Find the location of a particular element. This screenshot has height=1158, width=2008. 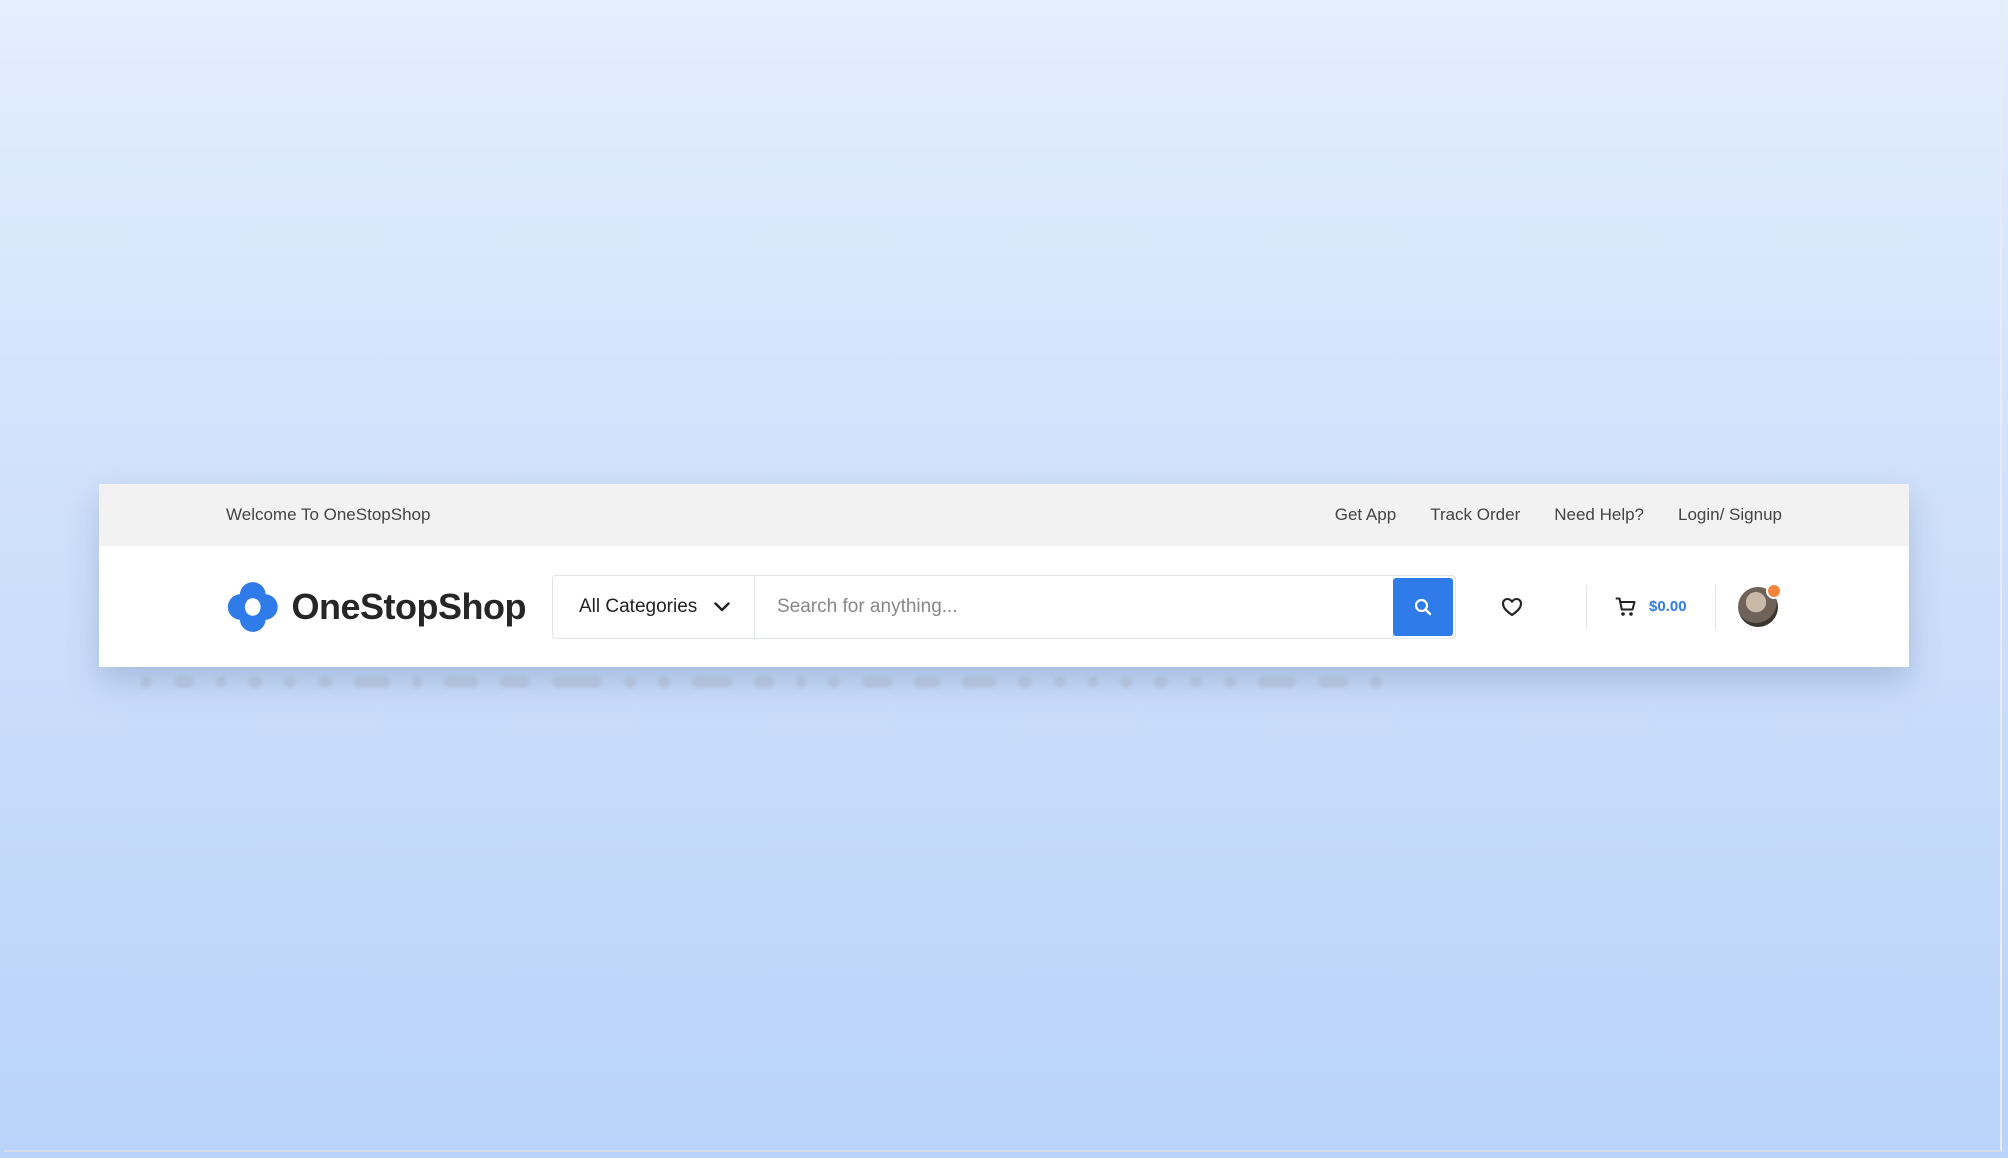

avatar is located at coordinates (1759, 604).